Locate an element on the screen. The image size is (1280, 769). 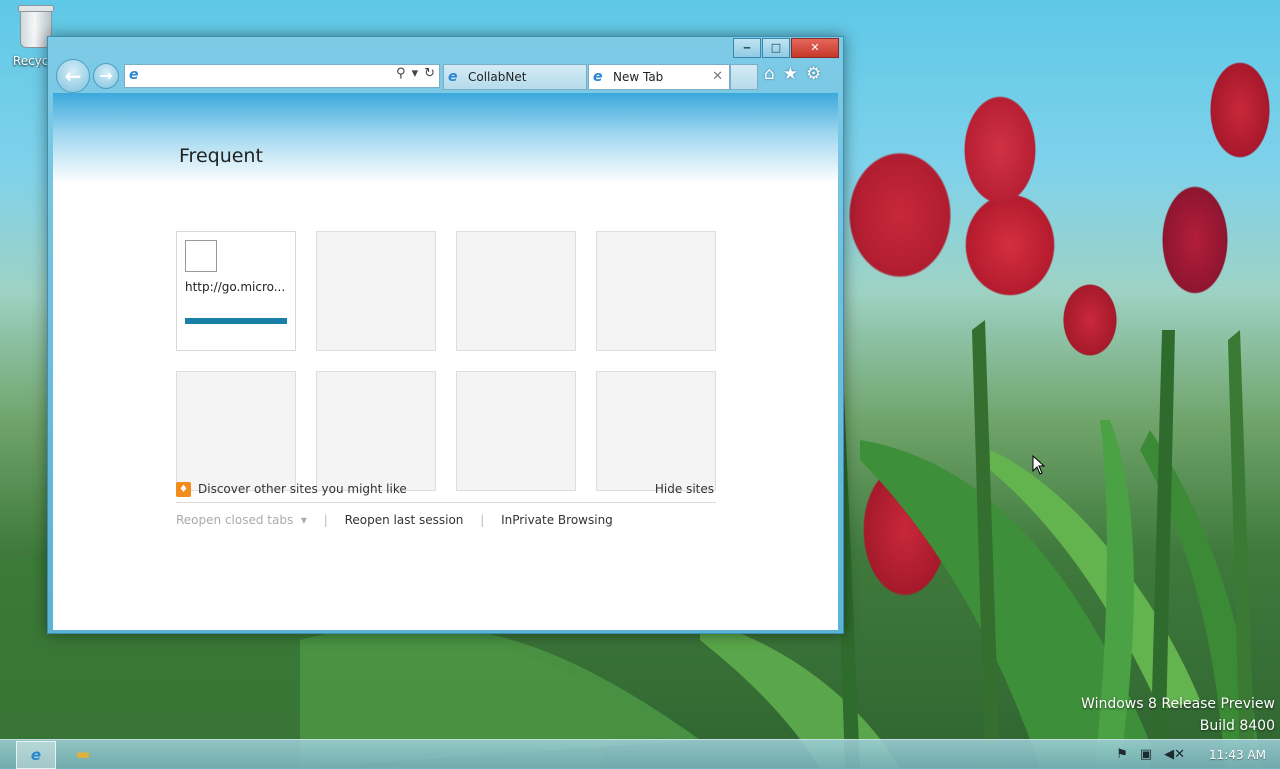
taskbar: e ▬ ⚑ ▣ ◀✕ 11:43 AM is located at coordinates (640, 754).